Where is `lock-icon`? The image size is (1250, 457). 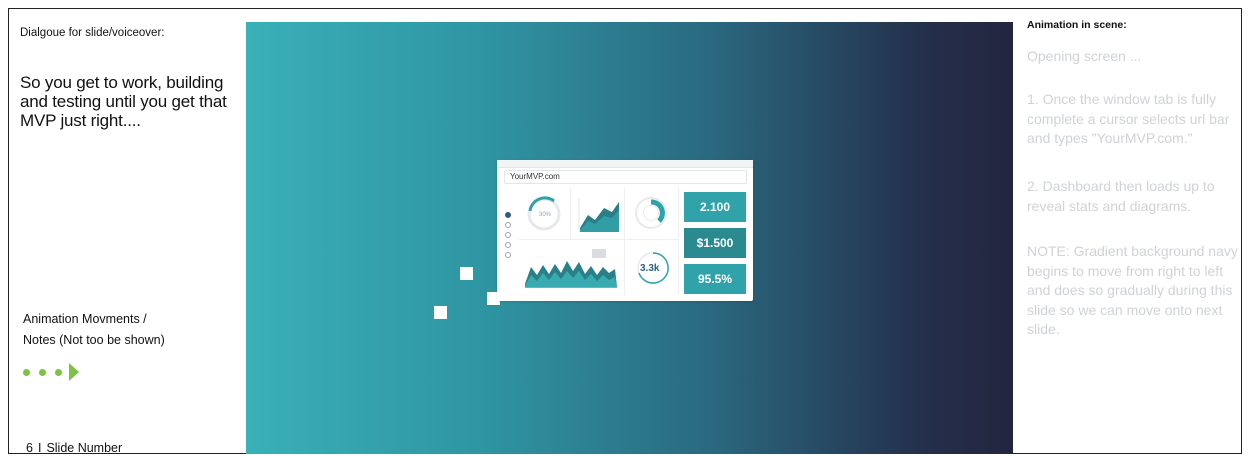 lock-icon is located at coordinates (508, 255).